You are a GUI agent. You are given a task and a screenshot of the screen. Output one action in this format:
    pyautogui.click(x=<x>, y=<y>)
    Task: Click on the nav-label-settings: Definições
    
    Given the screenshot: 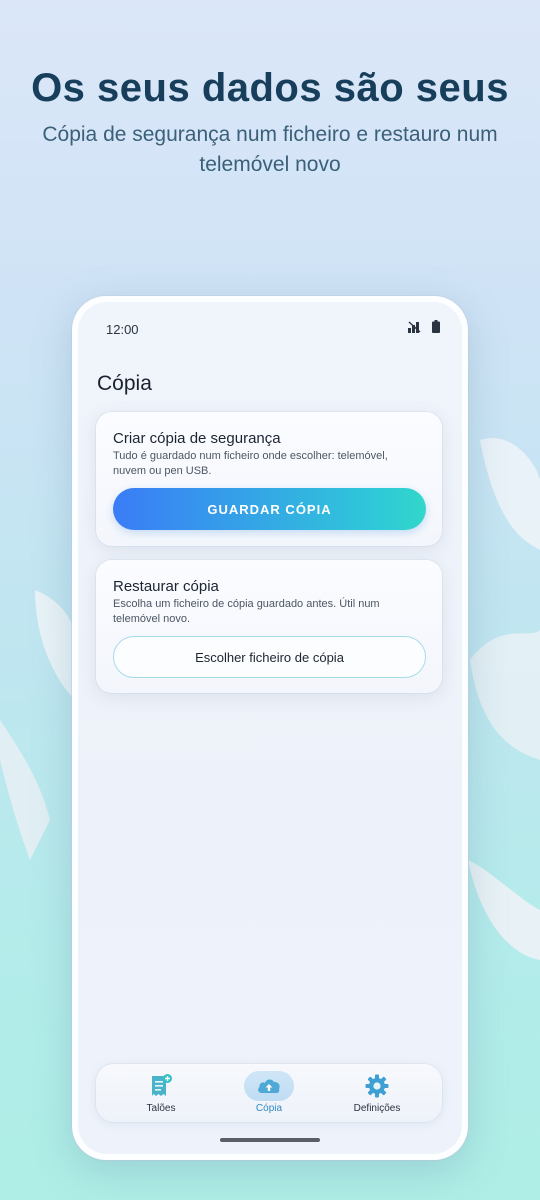 What is the action you would take?
    pyautogui.click(x=377, y=1108)
    